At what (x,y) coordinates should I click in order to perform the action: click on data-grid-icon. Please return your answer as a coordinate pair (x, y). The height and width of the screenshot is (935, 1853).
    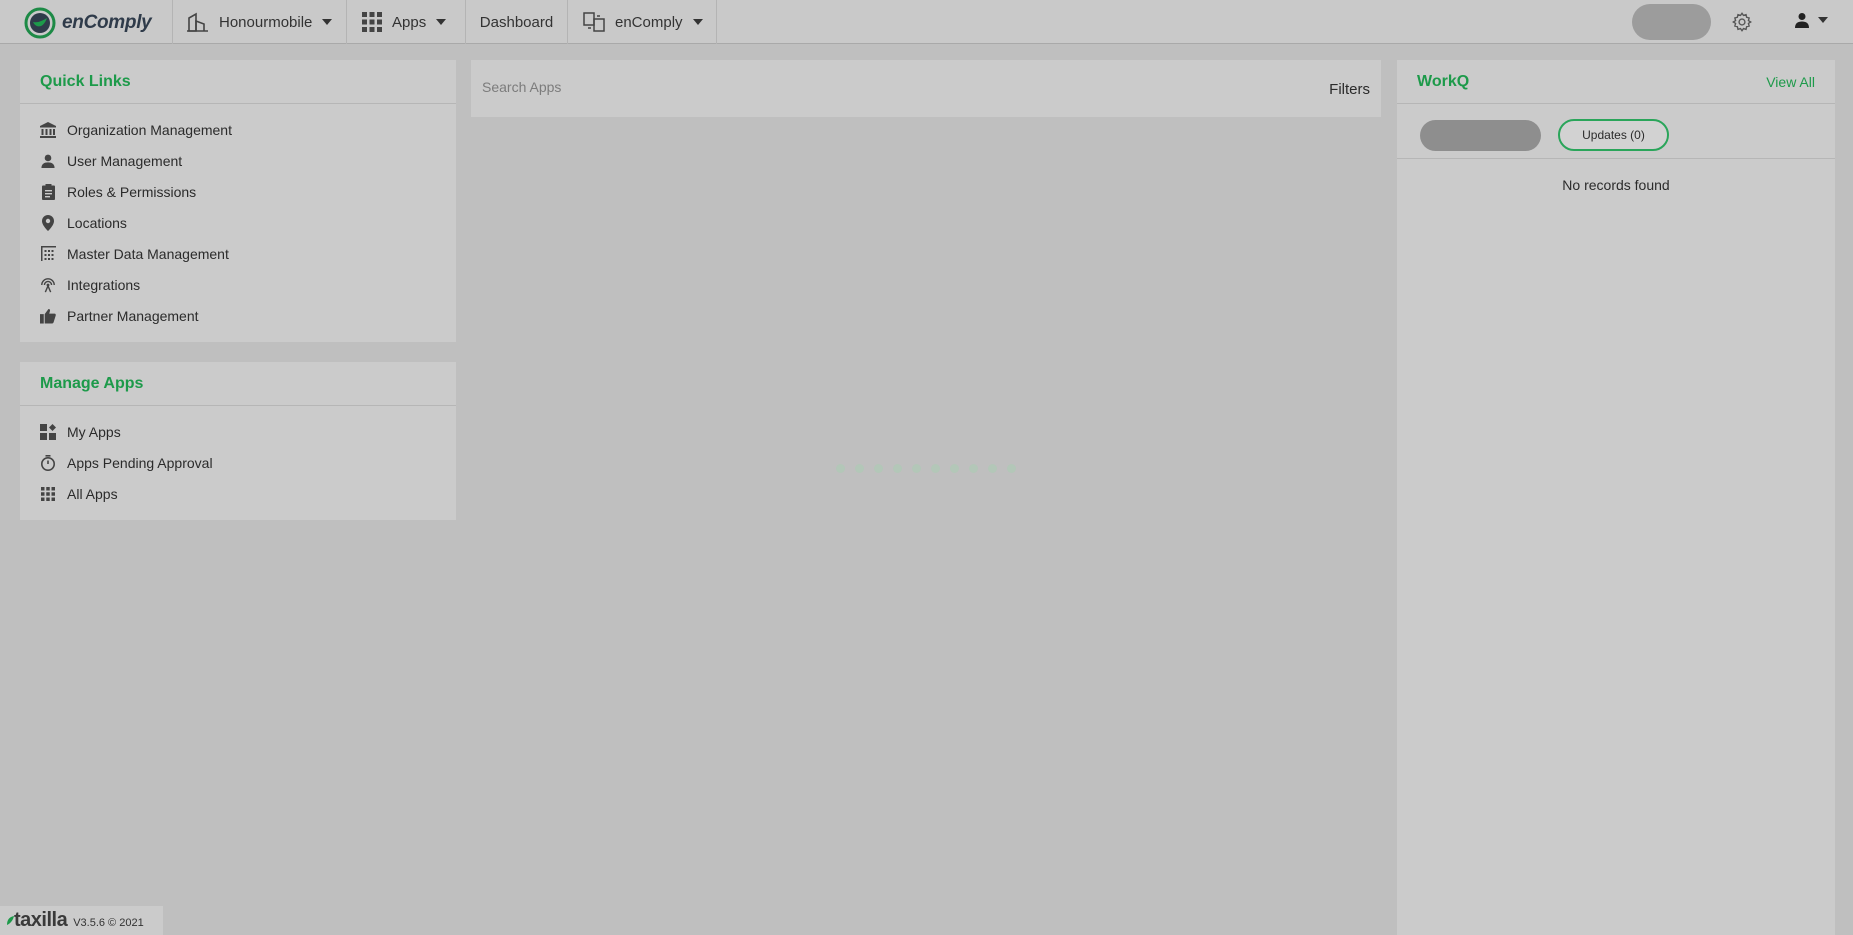
    Looking at the image, I should click on (48, 254).